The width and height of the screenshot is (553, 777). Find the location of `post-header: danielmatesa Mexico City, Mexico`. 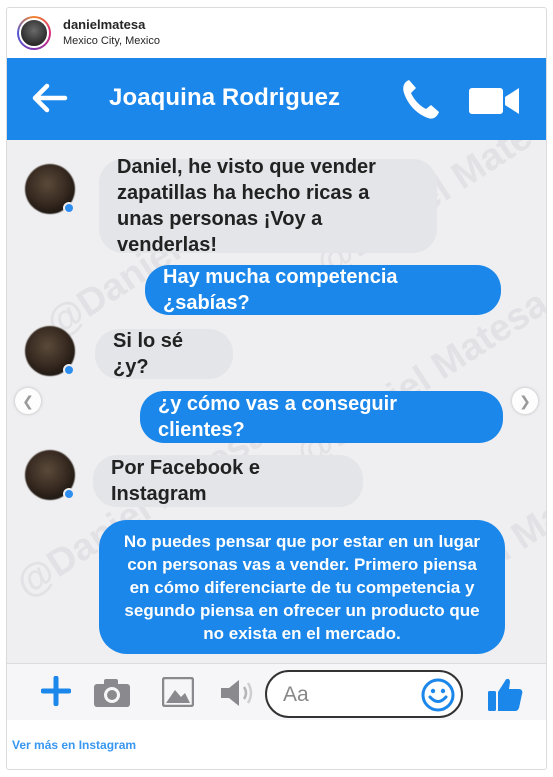

post-header: danielmatesa Mexico City, Mexico is located at coordinates (276, 33).